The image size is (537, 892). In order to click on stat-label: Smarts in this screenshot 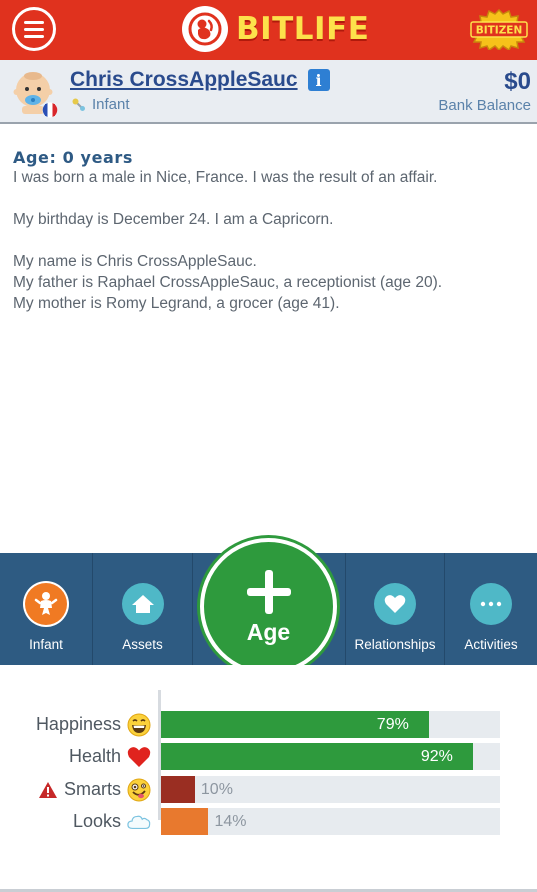, I will do `click(92, 789)`.